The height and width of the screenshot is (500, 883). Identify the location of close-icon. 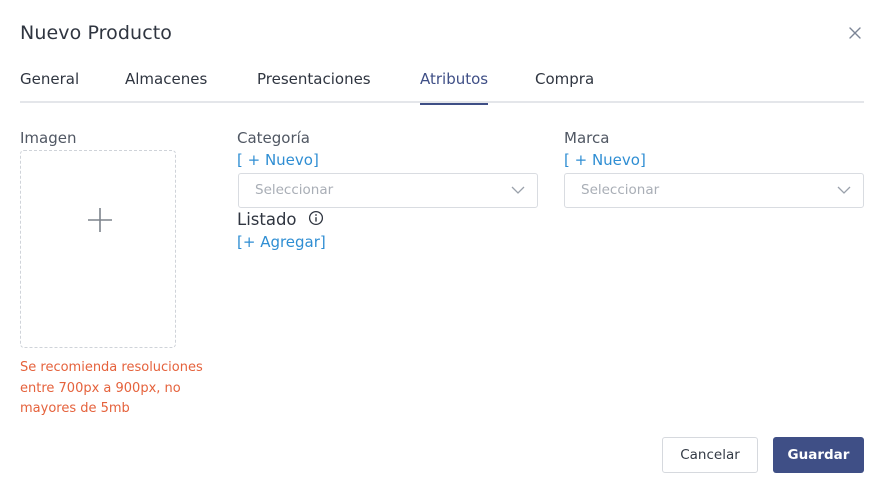
(855, 33).